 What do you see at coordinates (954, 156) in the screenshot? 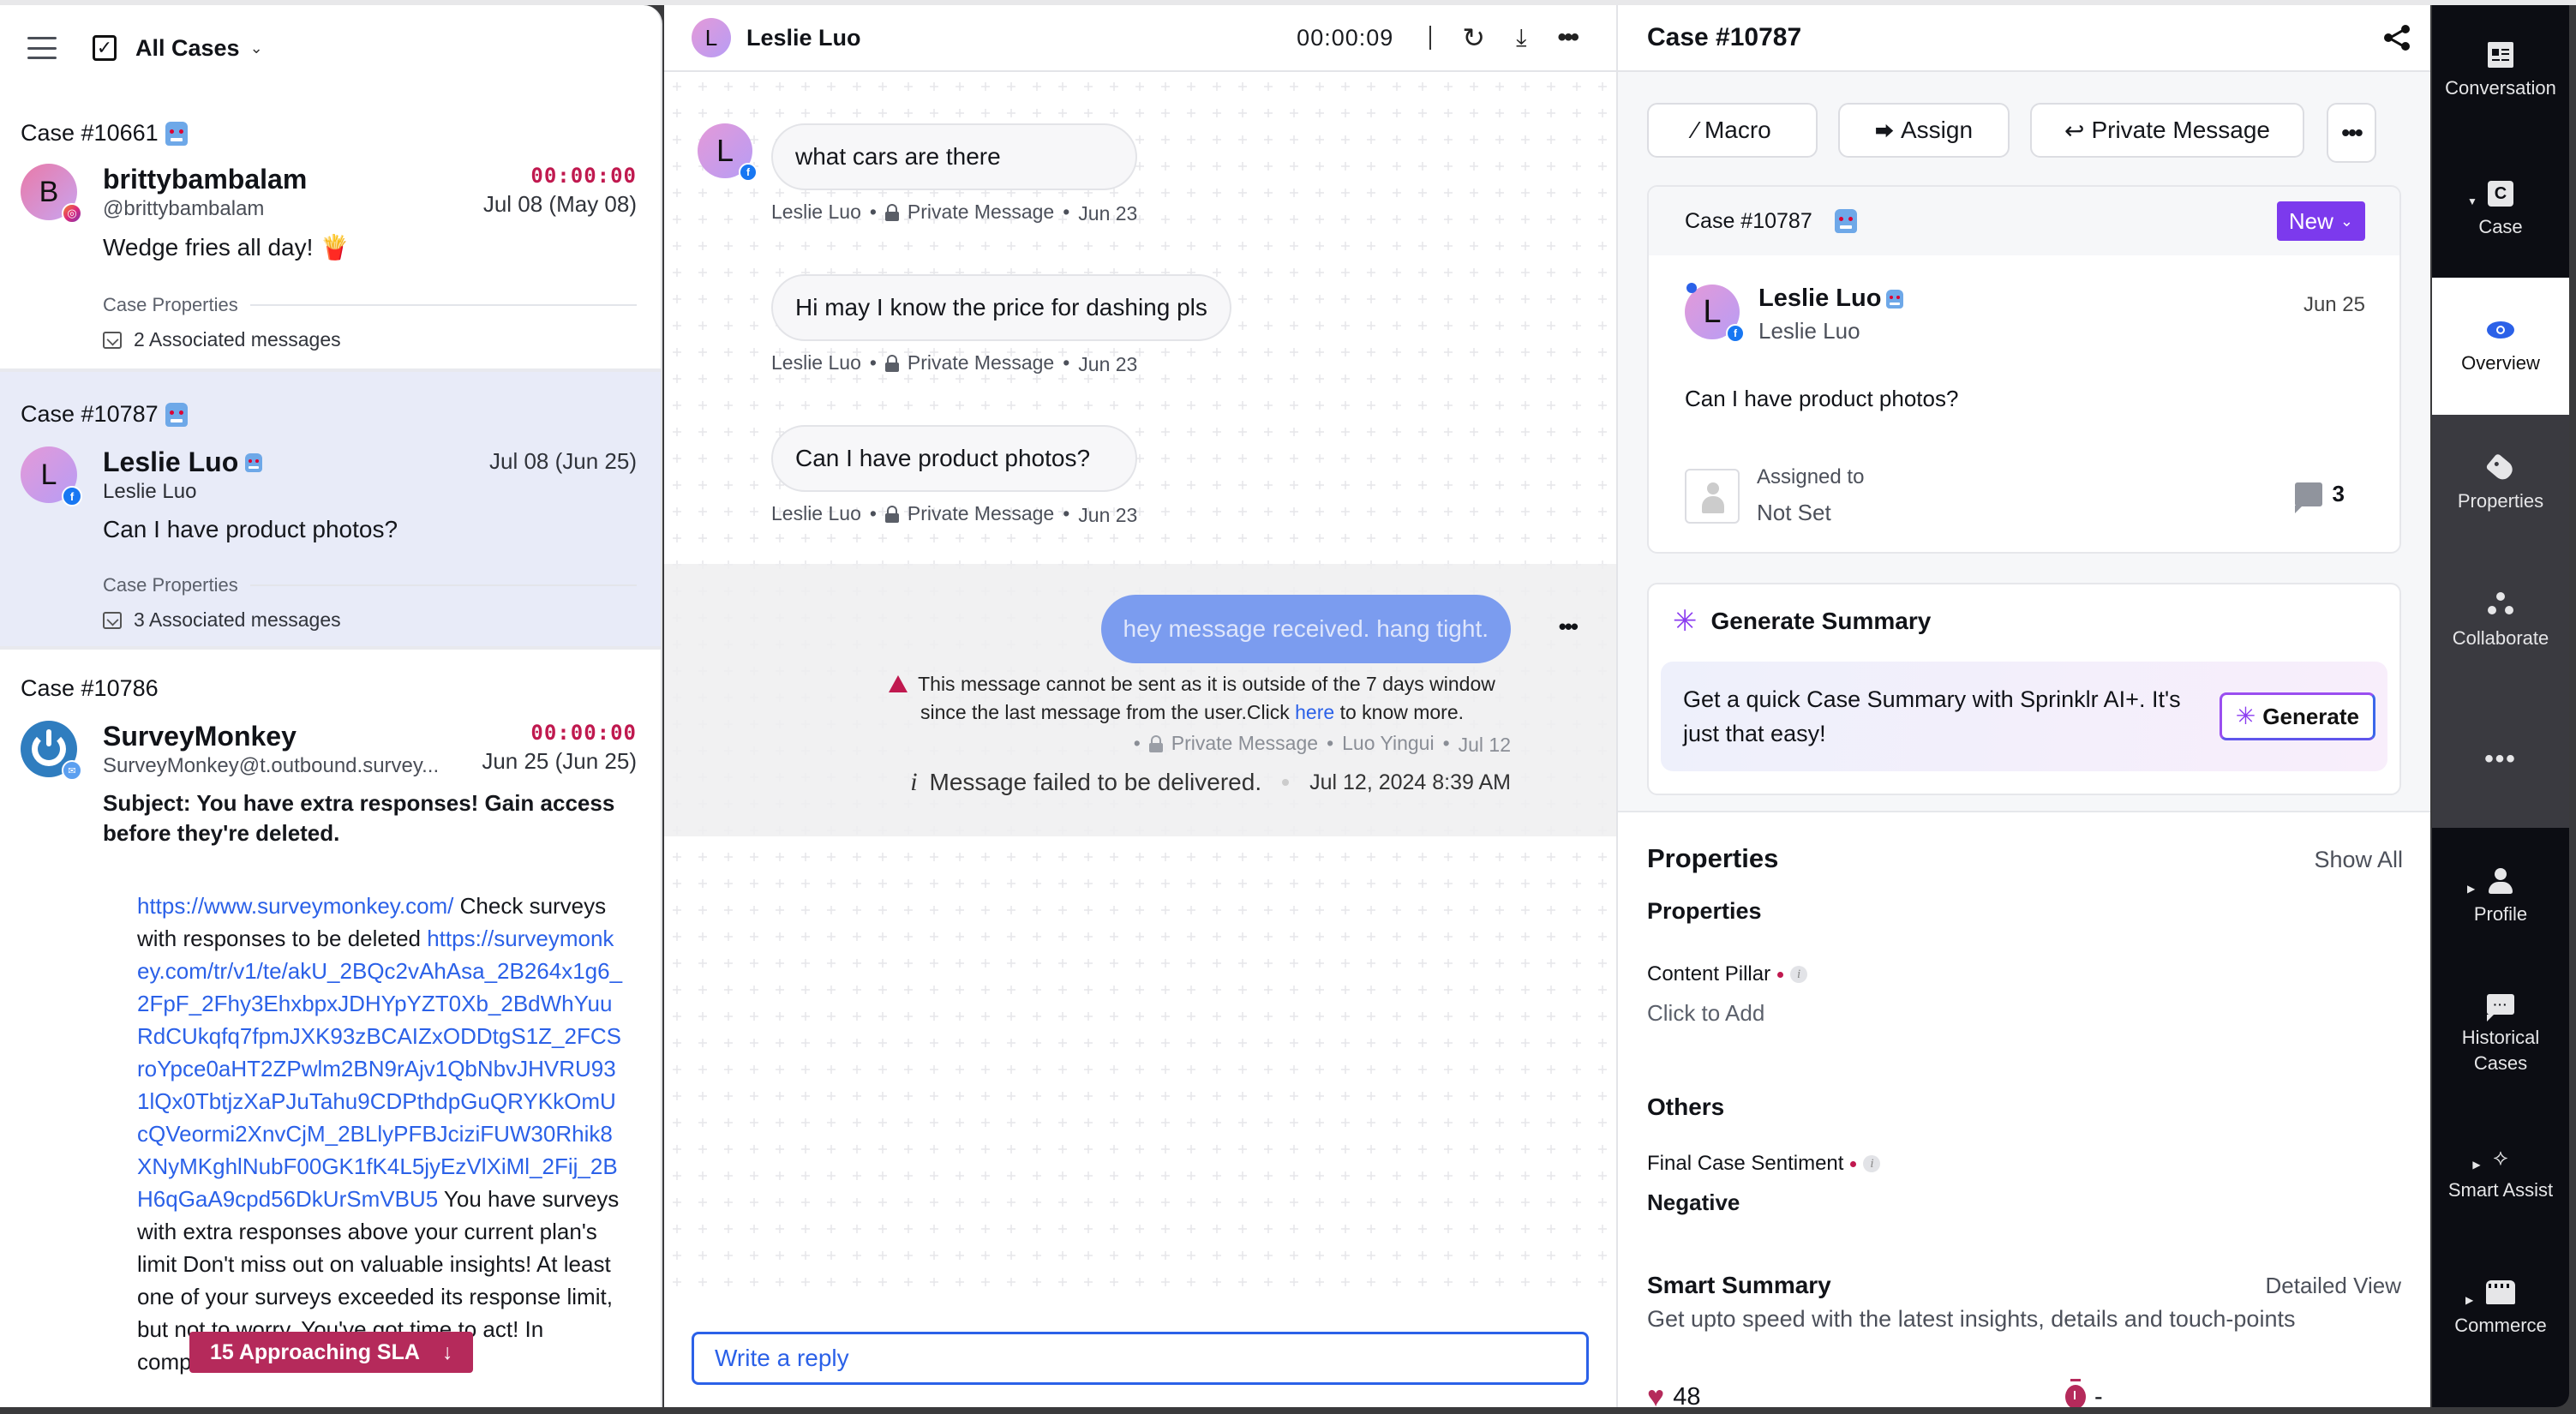
I see `message-bubble: what cars are there` at bounding box center [954, 156].